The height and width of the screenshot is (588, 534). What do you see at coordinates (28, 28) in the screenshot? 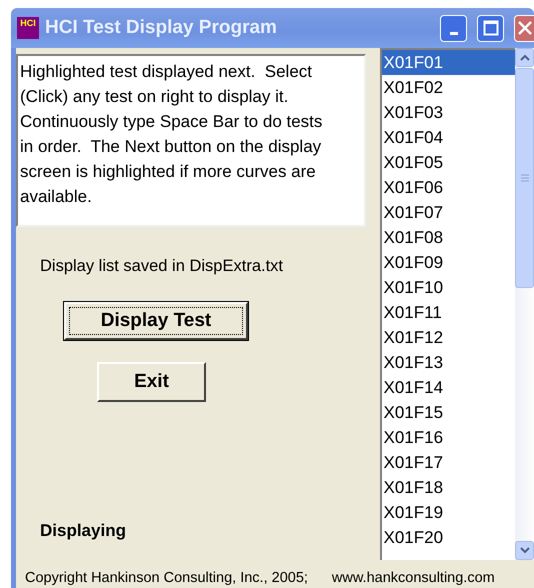
I see `app-icon: HCI` at bounding box center [28, 28].